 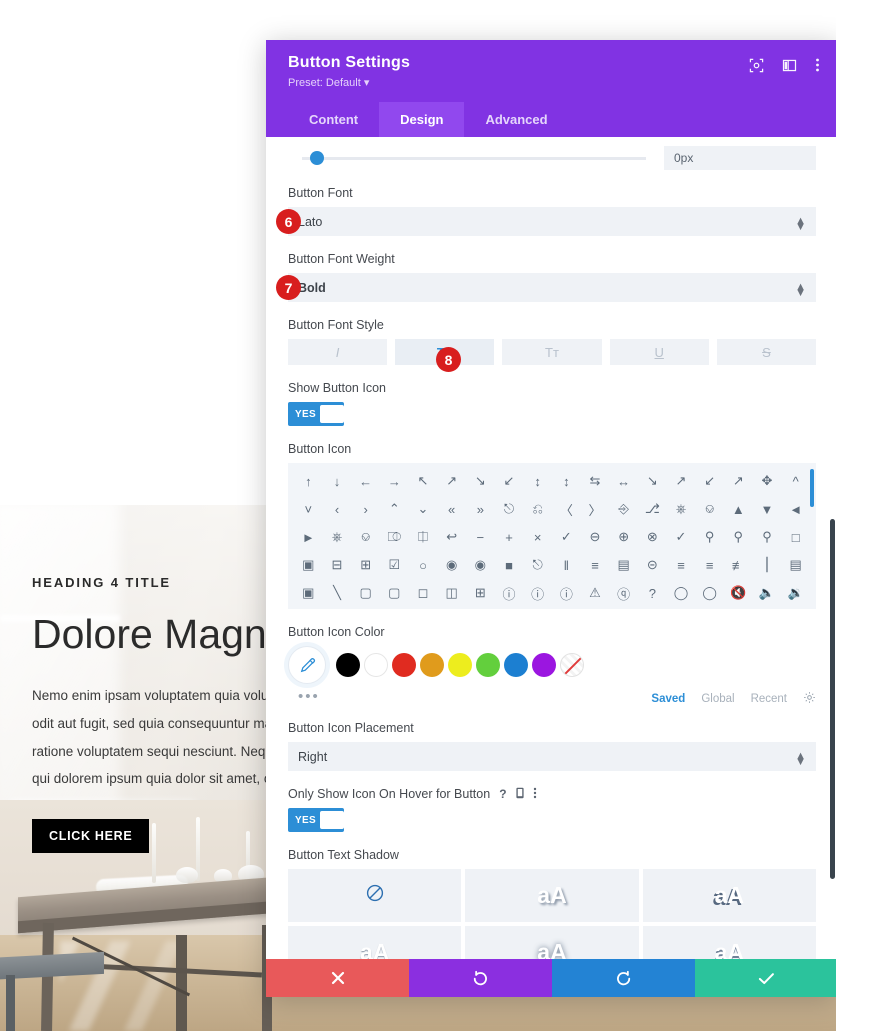 I want to click on slider-knob, so click(x=317, y=158).